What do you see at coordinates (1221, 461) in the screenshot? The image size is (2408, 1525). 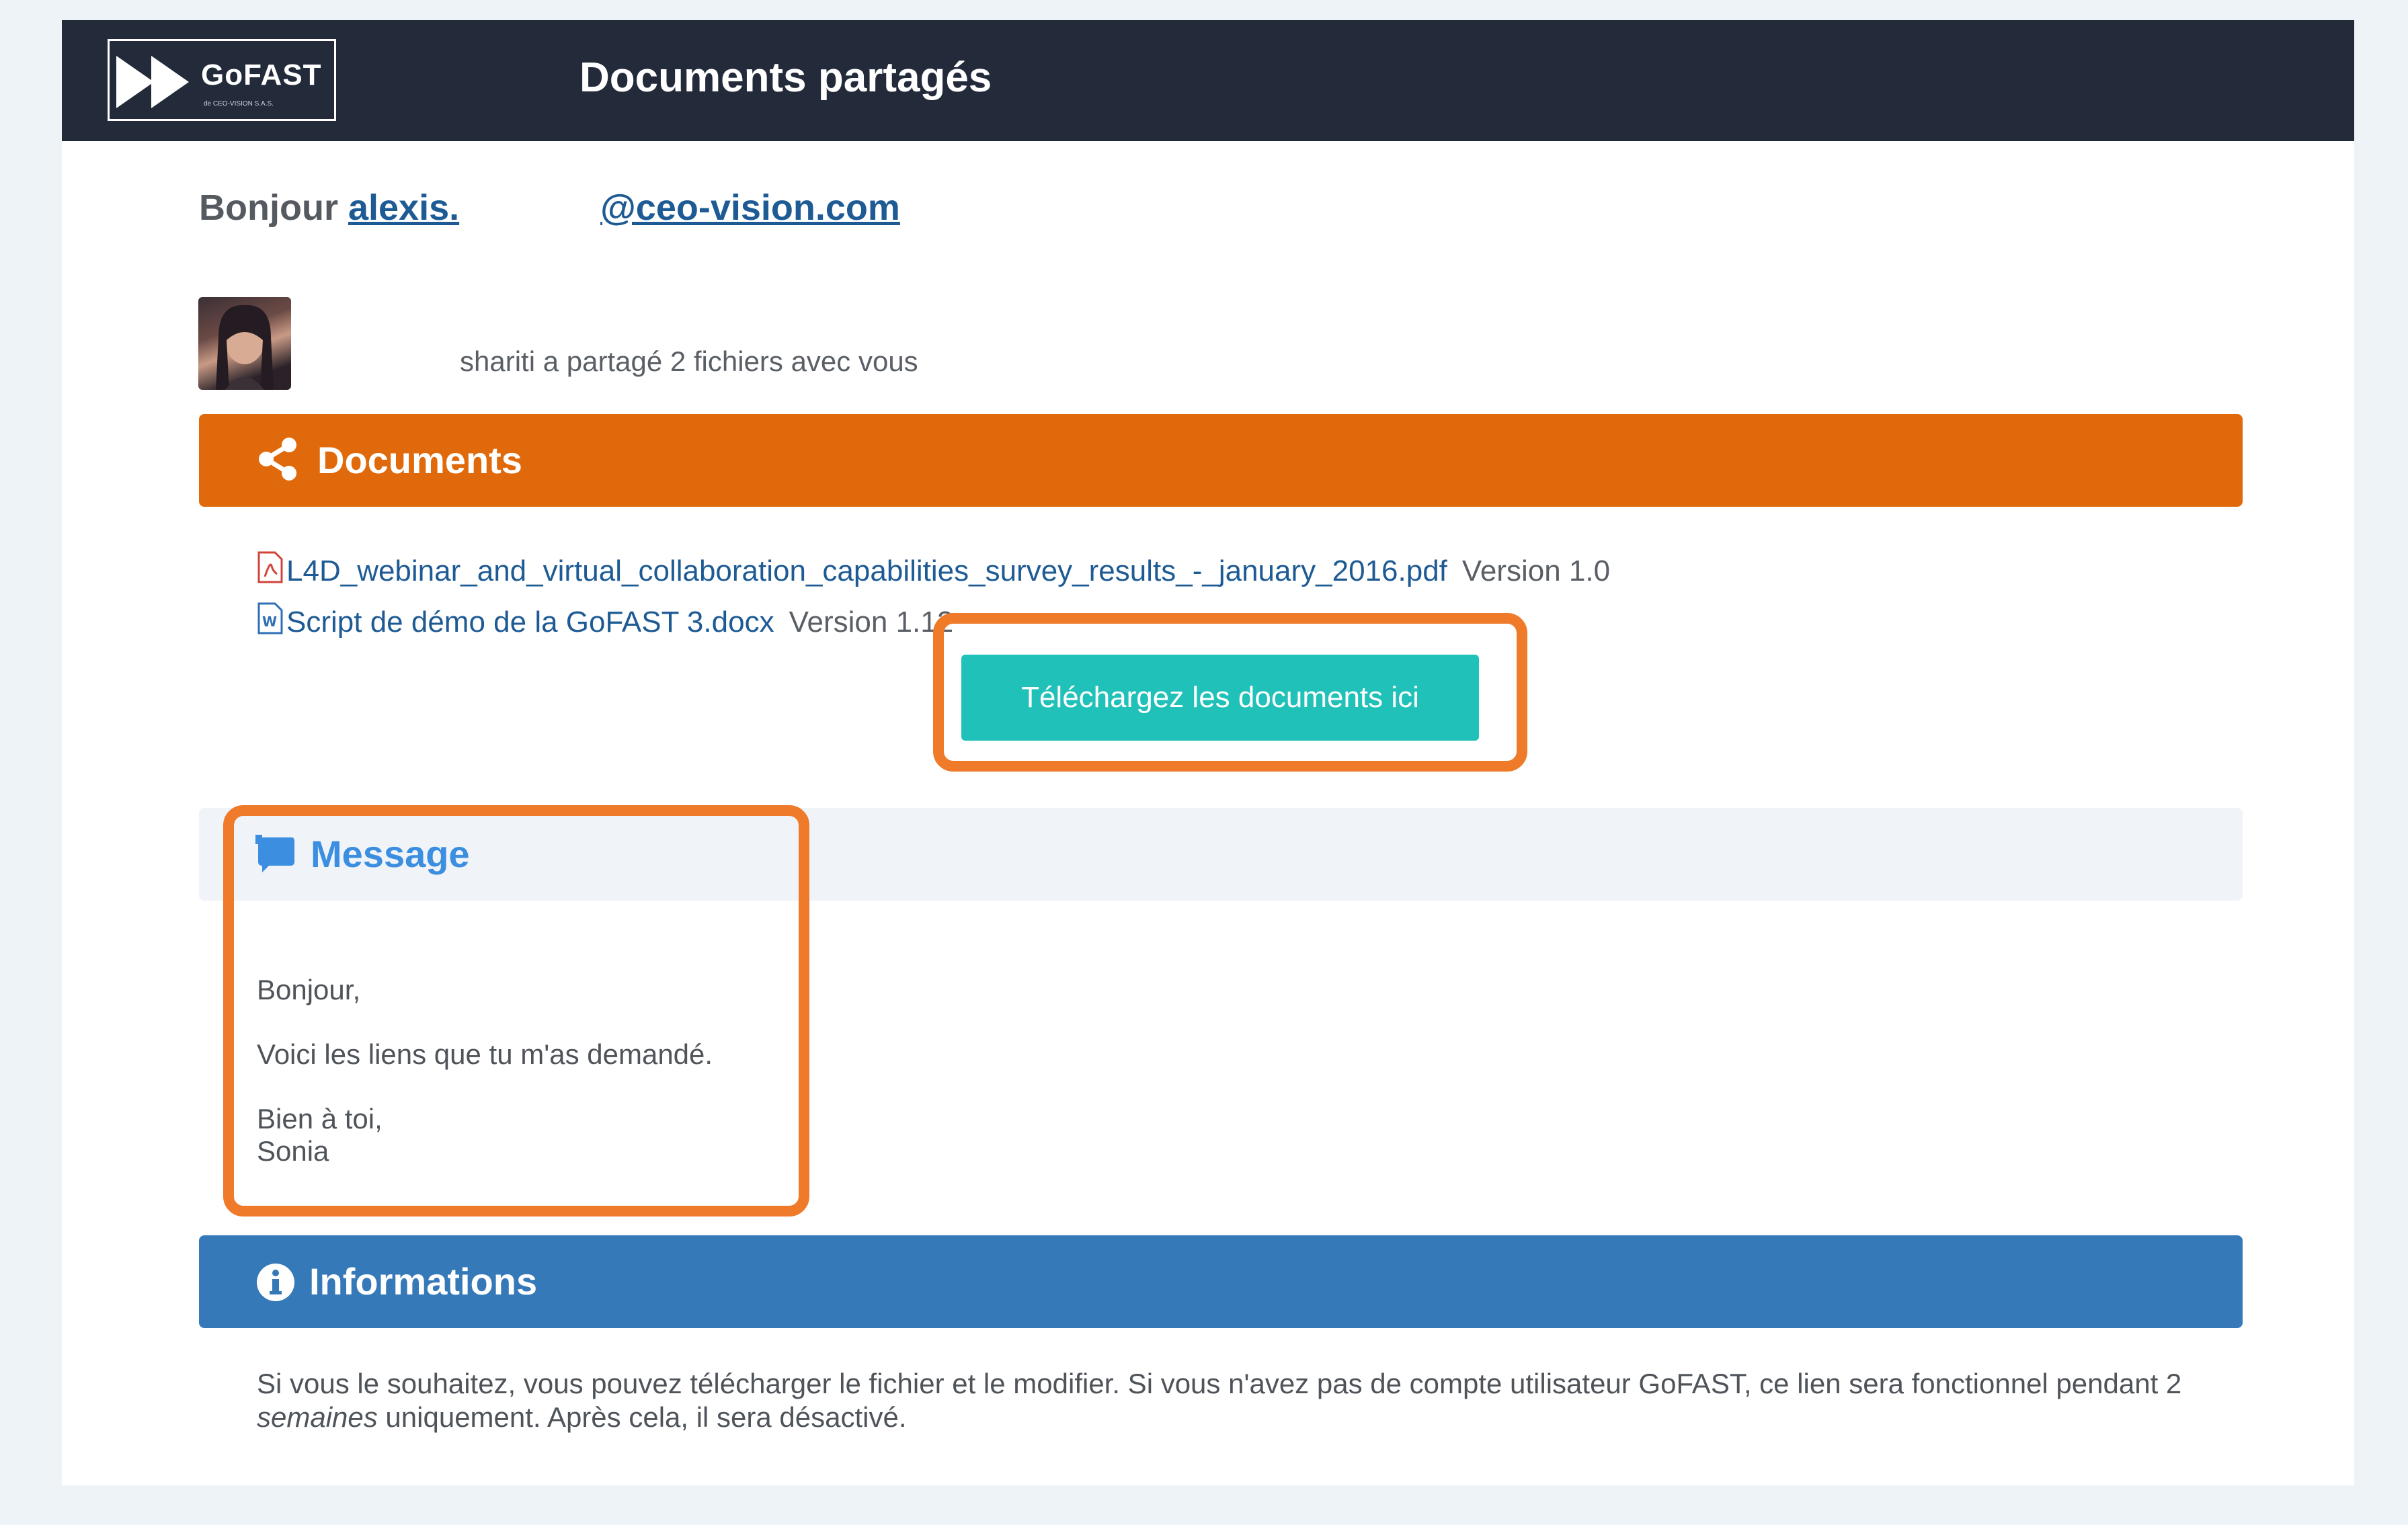 I see `documents-header: Documents` at bounding box center [1221, 461].